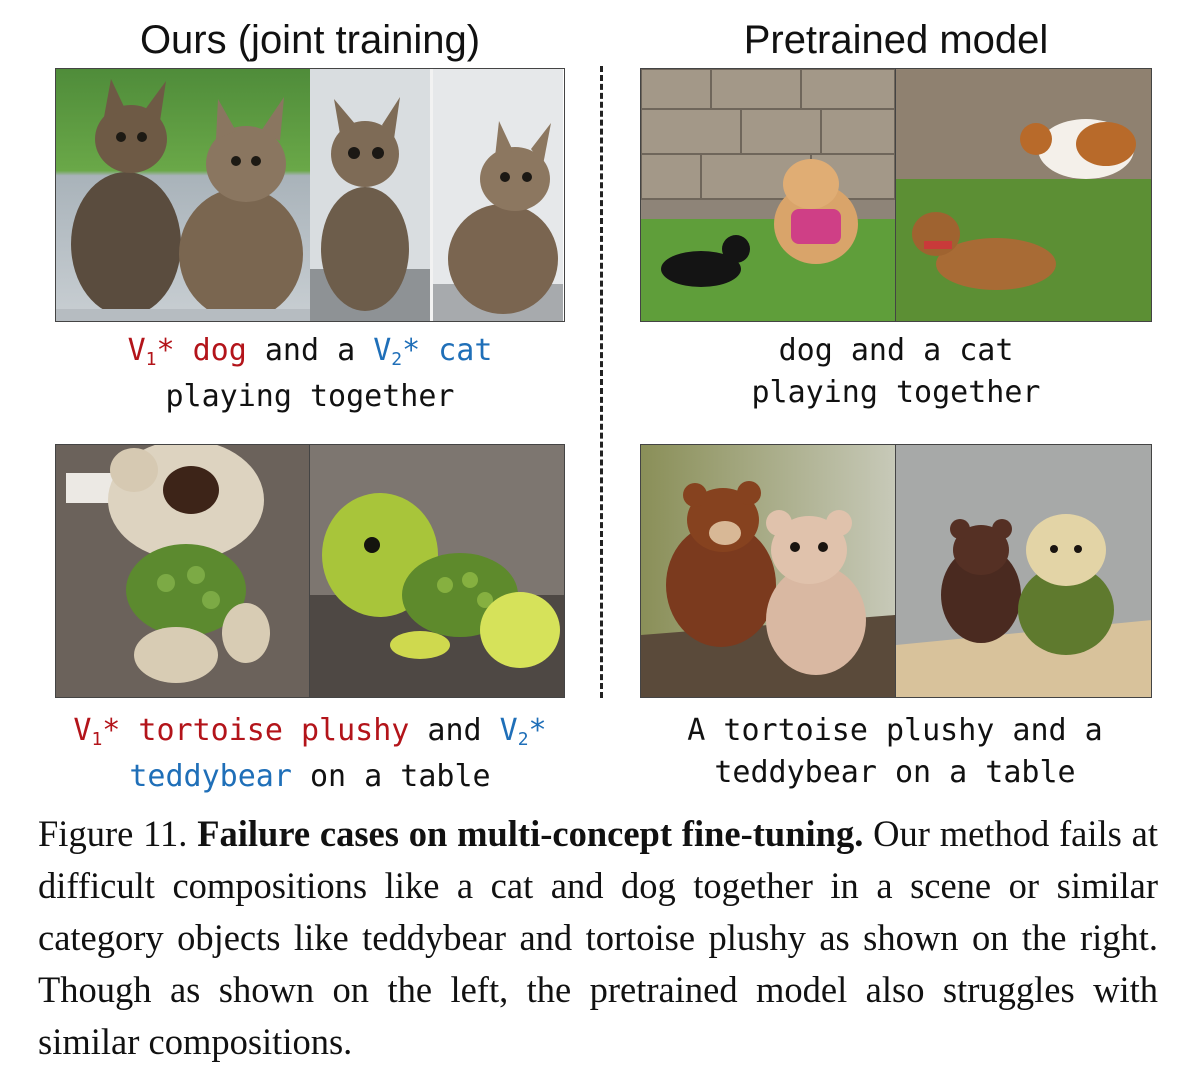  What do you see at coordinates (187, 351) in the screenshot?
I see `concept-token-v1: V1* dog` at bounding box center [187, 351].